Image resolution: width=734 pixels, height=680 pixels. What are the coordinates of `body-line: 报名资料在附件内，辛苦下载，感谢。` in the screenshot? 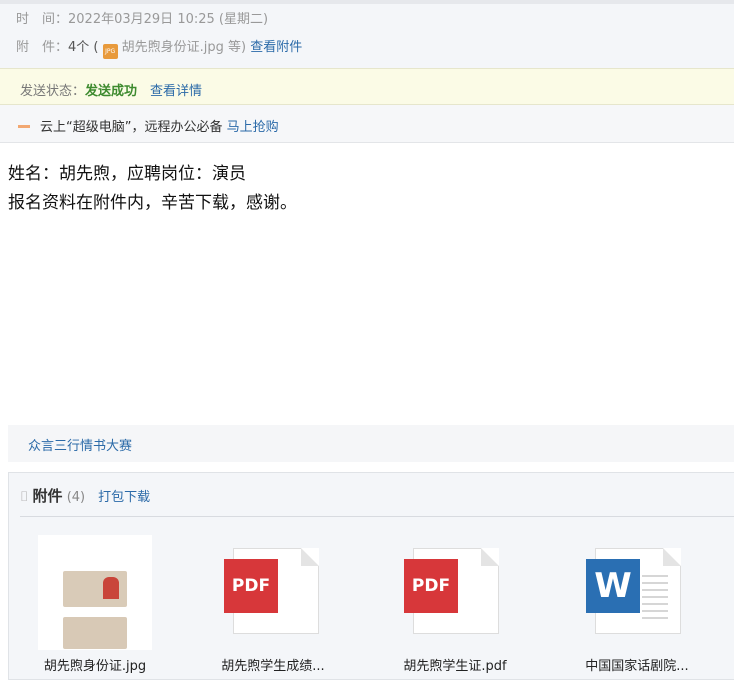 It's located at (152, 203).